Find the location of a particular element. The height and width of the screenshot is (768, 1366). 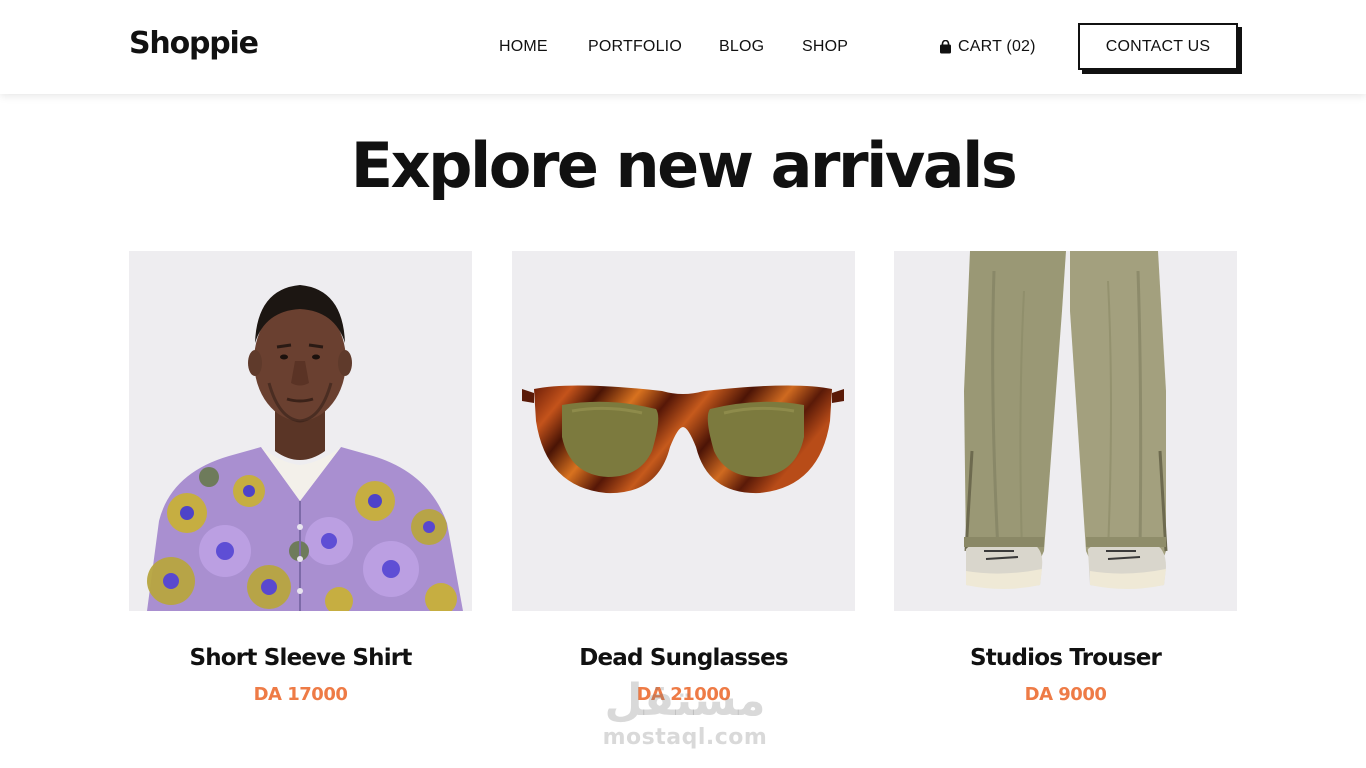

product-price: DA 9000 is located at coordinates (1065, 694).